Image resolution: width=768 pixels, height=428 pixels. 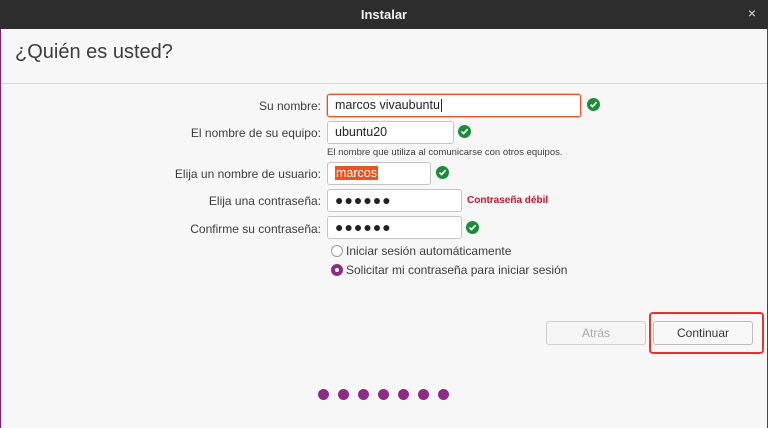 What do you see at coordinates (596, 333) in the screenshot?
I see `back-button: Atrás` at bounding box center [596, 333].